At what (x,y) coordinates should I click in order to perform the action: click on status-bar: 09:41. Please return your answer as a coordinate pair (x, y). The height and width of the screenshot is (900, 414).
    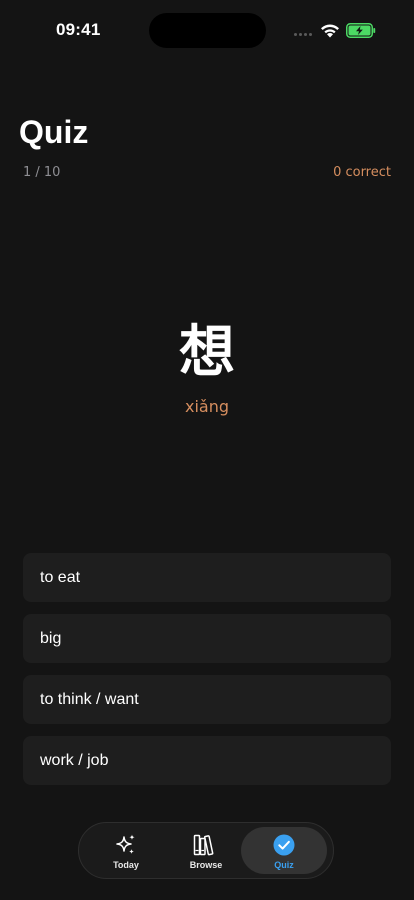
    Looking at the image, I should click on (207, 30).